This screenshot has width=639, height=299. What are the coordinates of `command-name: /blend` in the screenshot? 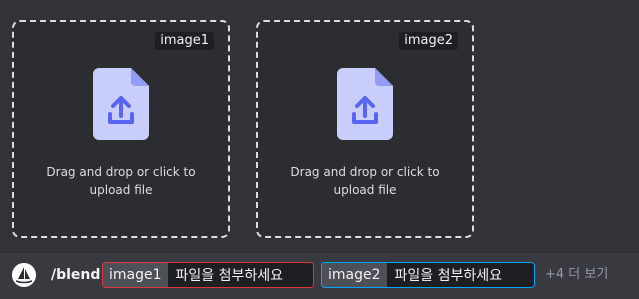 It's located at (76, 275).